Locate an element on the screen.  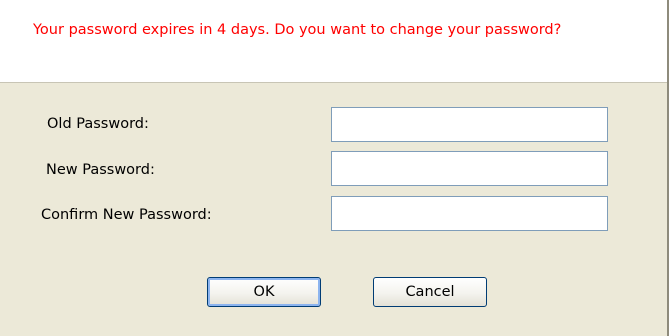
new-password-field is located at coordinates (469, 168).